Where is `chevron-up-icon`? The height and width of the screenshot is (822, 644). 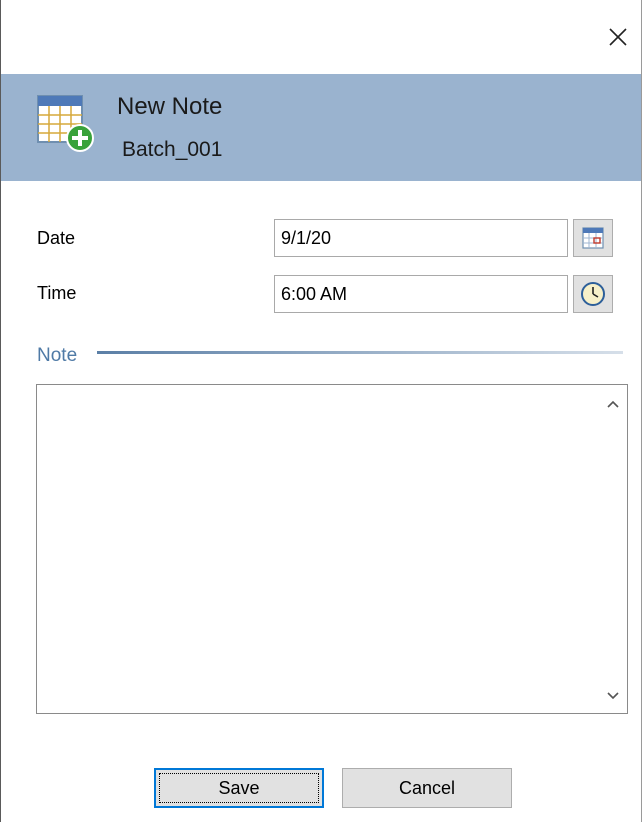 chevron-up-icon is located at coordinates (613, 404).